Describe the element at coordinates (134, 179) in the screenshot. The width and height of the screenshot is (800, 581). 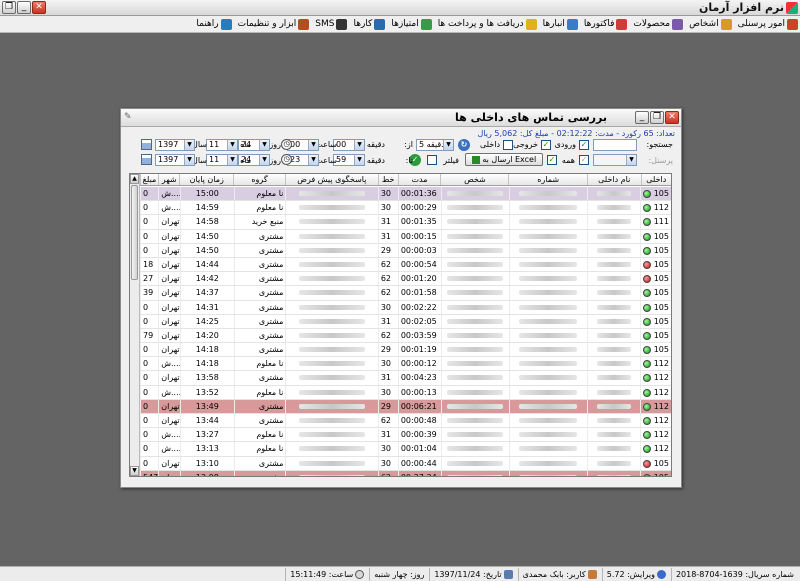
I see `scroll-up-icon: ▲` at that location.